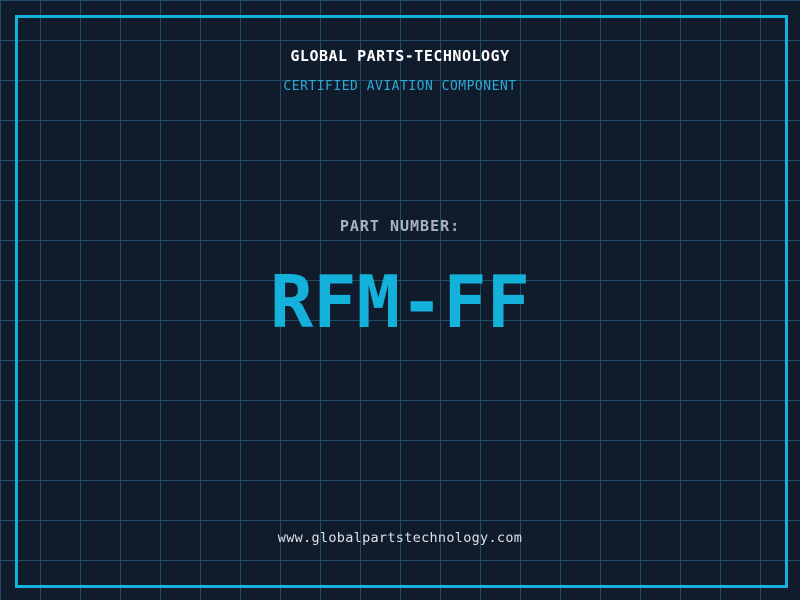 The width and height of the screenshot is (800, 600). I want to click on part-number-value: RFM-FF, so click(400, 302).